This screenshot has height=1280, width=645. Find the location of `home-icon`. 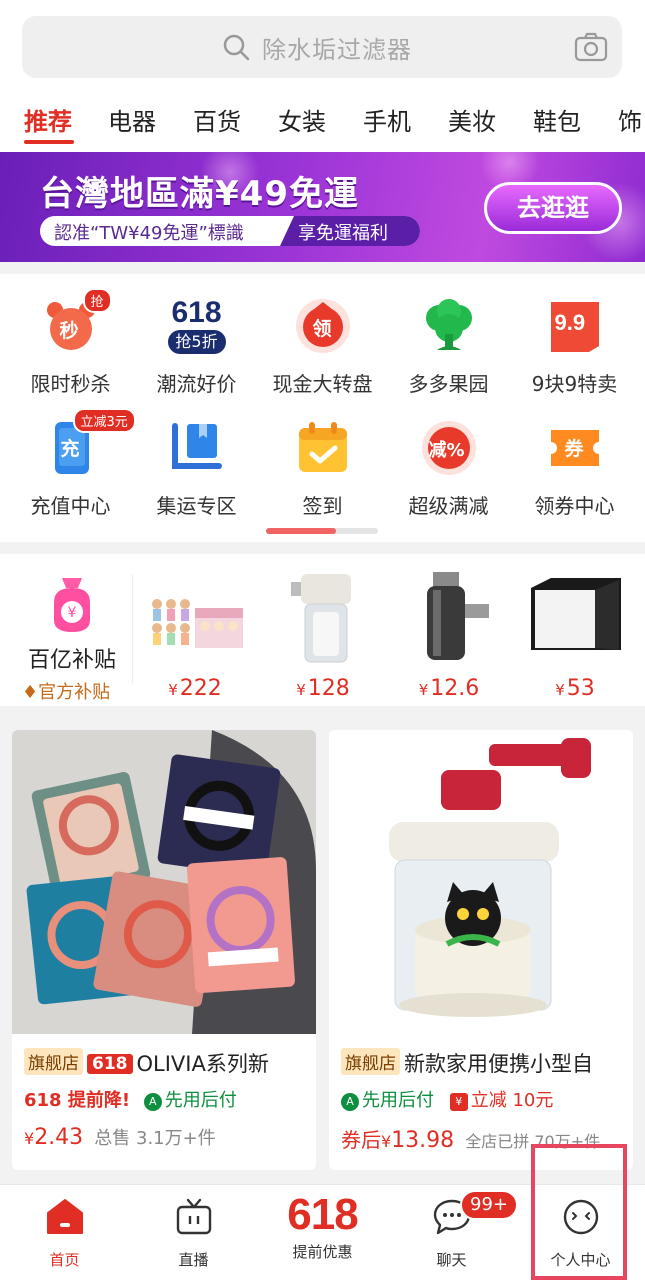

home-icon is located at coordinates (64, 1216).